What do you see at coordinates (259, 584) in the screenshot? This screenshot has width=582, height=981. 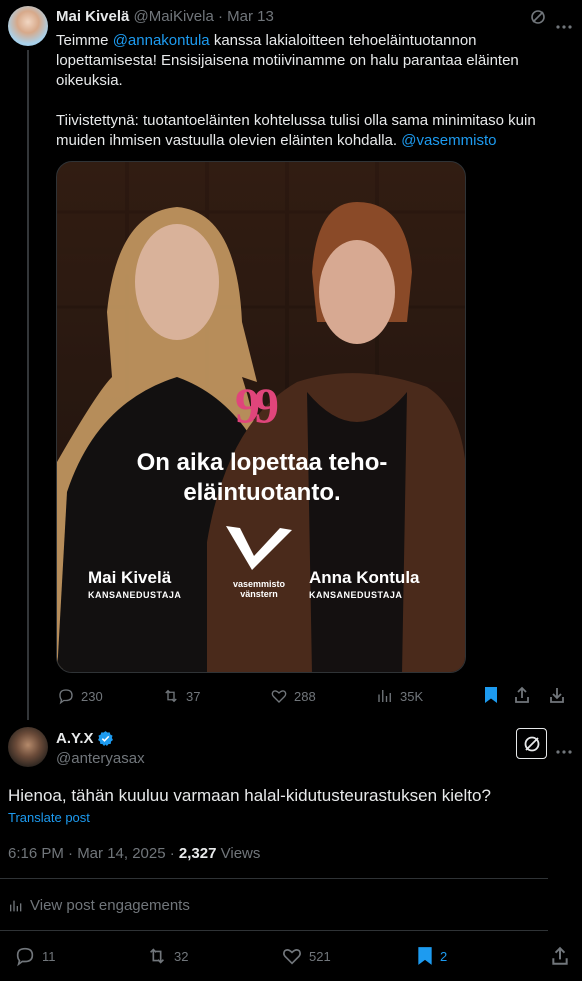 I see `logo-text-line-1: vasemmisto` at bounding box center [259, 584].